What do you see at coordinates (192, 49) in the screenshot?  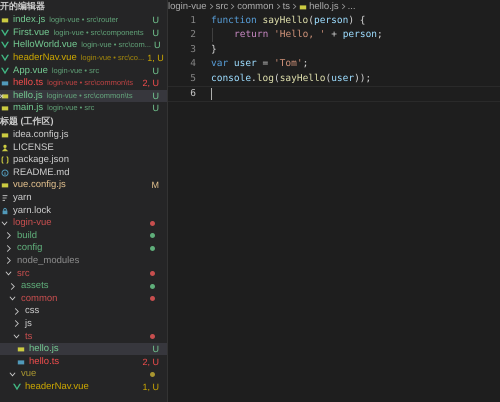 I see `line-number: 3` at bounding box center [192, 49].